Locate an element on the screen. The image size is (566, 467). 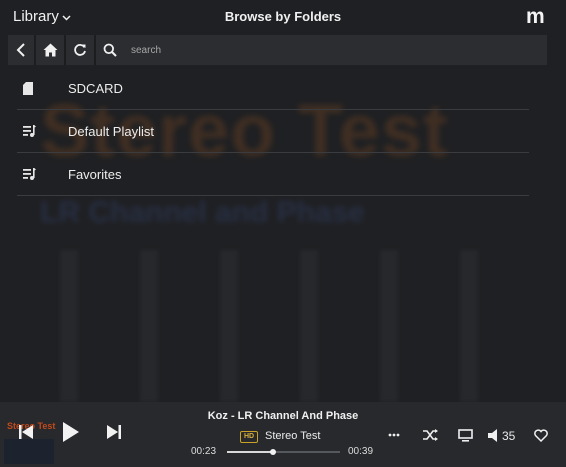
skip-next-icon is located at coordinates (114, 432).